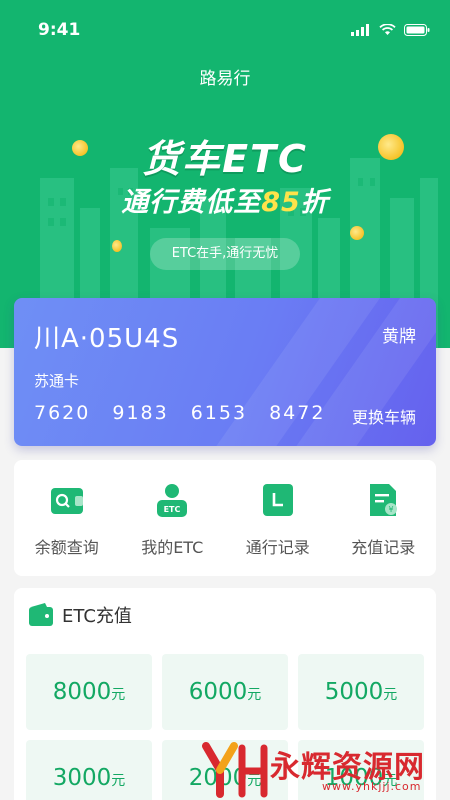 The image size is (450, 800). Describe the element at coordinates (66, 501) in the screenshot. I see `wallet-search-icon` at that location.